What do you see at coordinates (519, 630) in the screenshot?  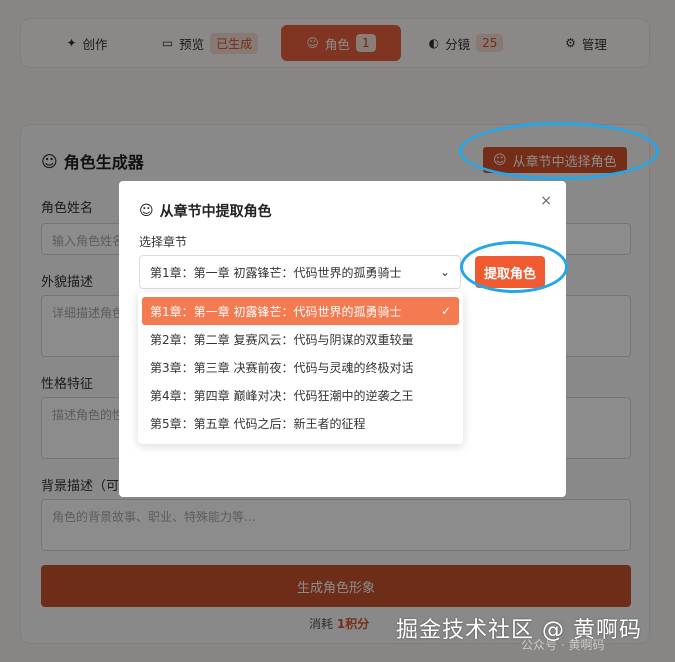 I see `watermark: 掘金技术社区 @ 黄啊码` at bounding box center [519, 630].